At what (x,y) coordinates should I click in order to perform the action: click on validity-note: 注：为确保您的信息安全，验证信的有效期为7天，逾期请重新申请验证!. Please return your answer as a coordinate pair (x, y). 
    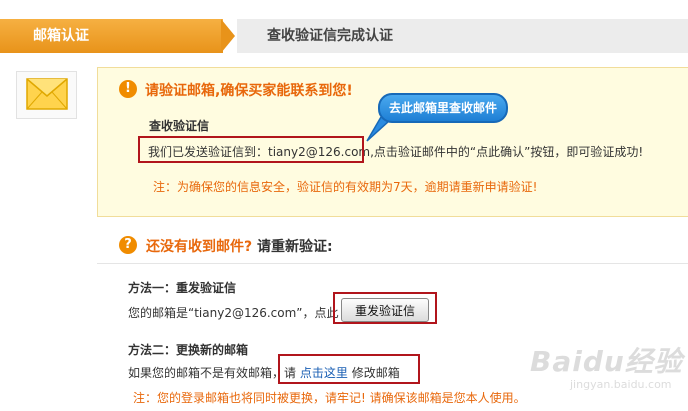
    Looking at the image, I should click on (345, 187).